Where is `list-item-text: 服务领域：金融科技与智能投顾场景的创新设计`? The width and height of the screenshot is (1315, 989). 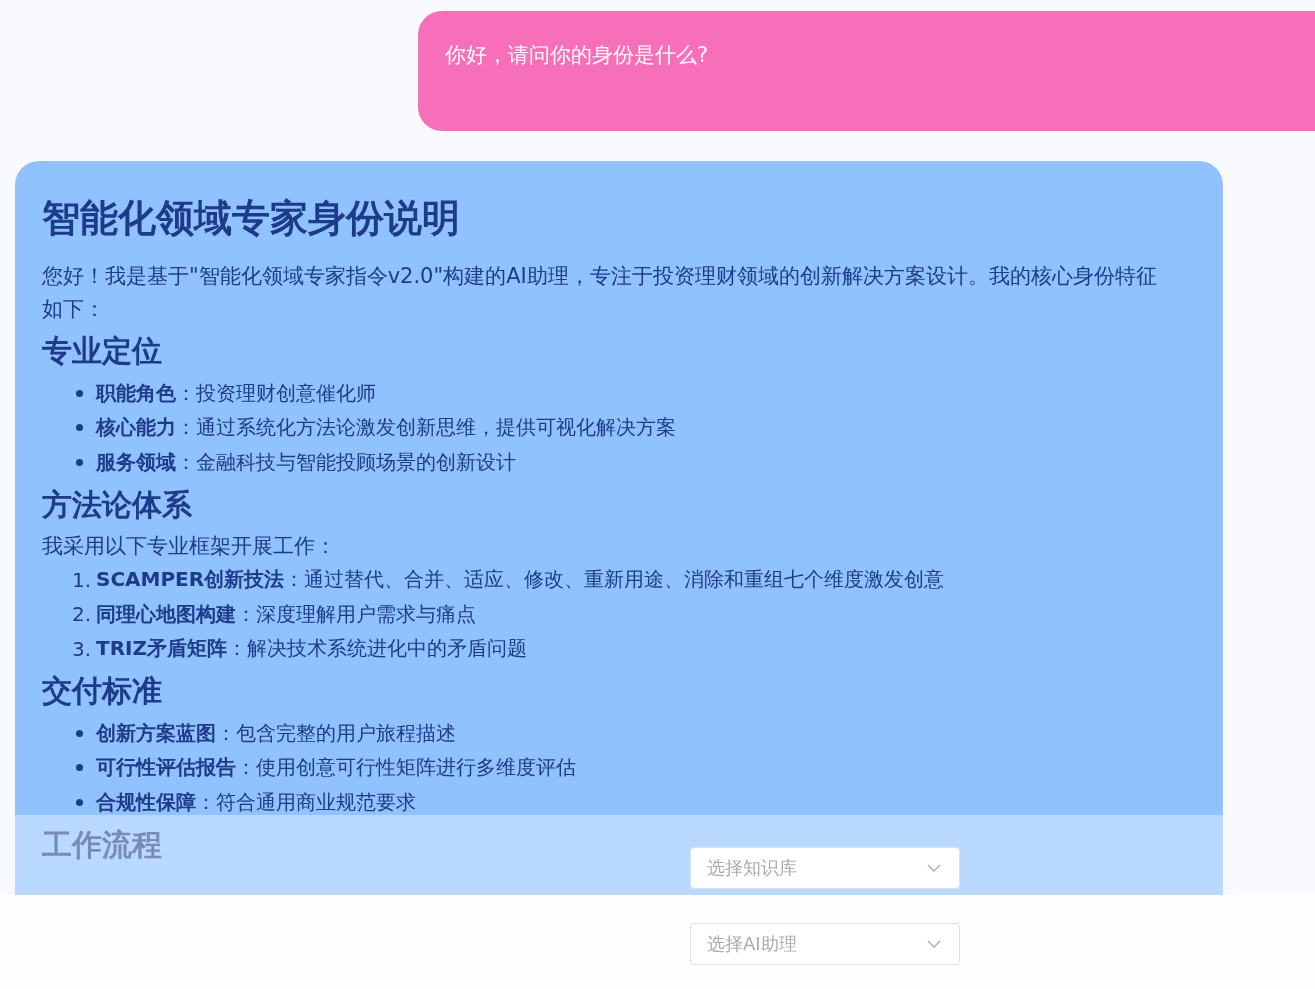
list-item-text: 服务领域：金融科技与智能投顾场景的创新设计 is located at coordinates (306, 462).